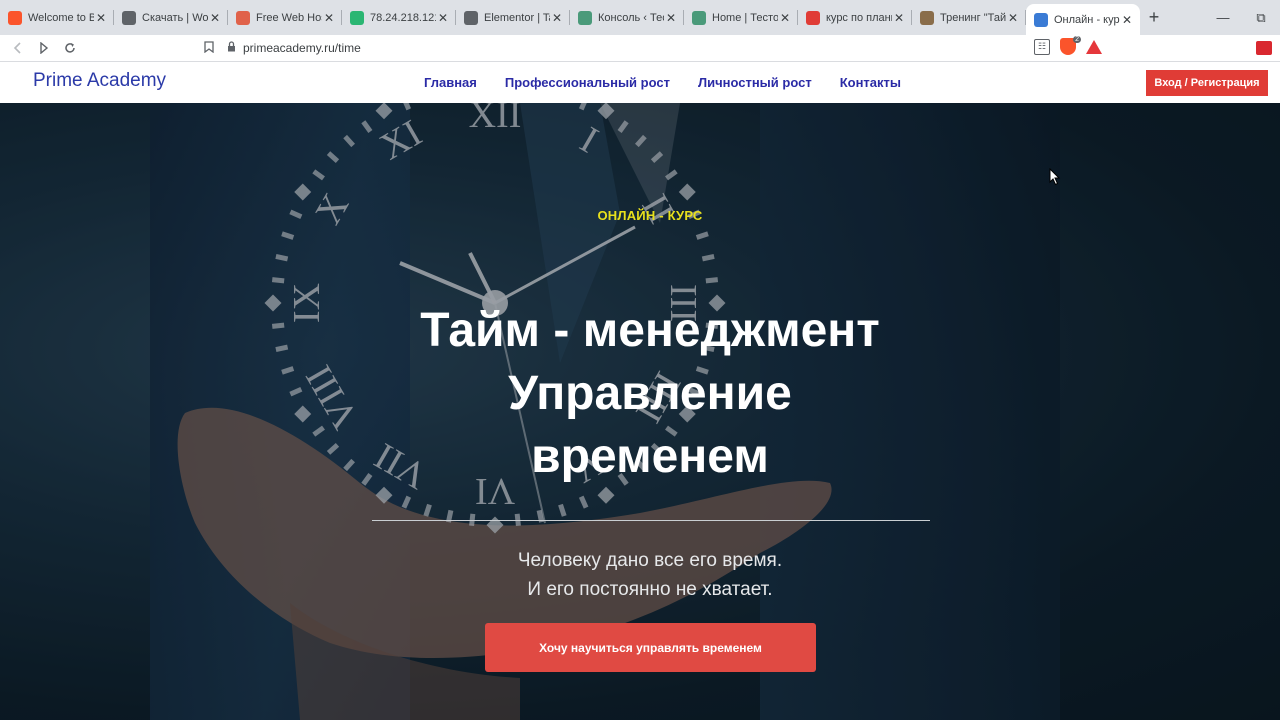 This screenshot has height=720, width=1280. What do you see at coordinates (1055, 177) in the screenshot?
I see `mouse-cursor-icon` at bounding box center [1055, 177].